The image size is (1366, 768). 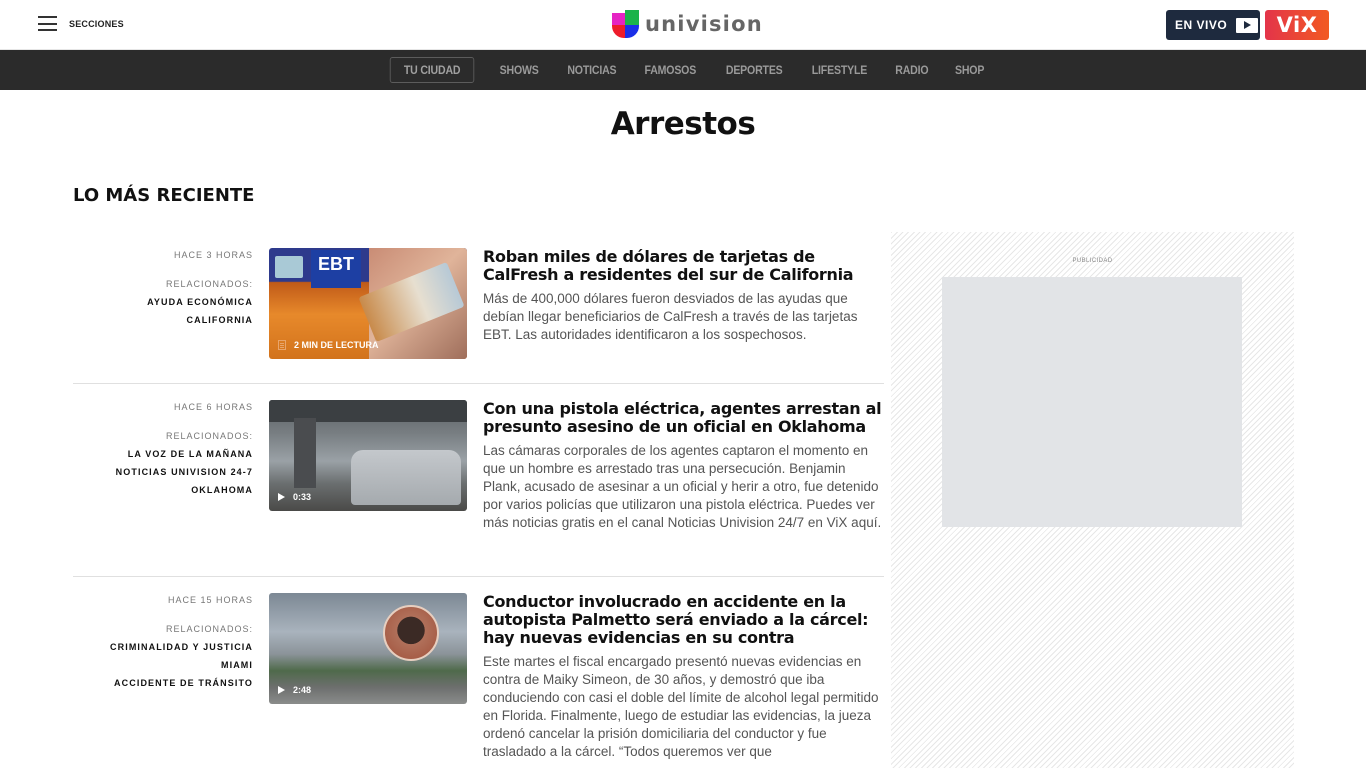 I want to click on nav-item-noticias: NOTICIAS, so click(x=591, y=70).